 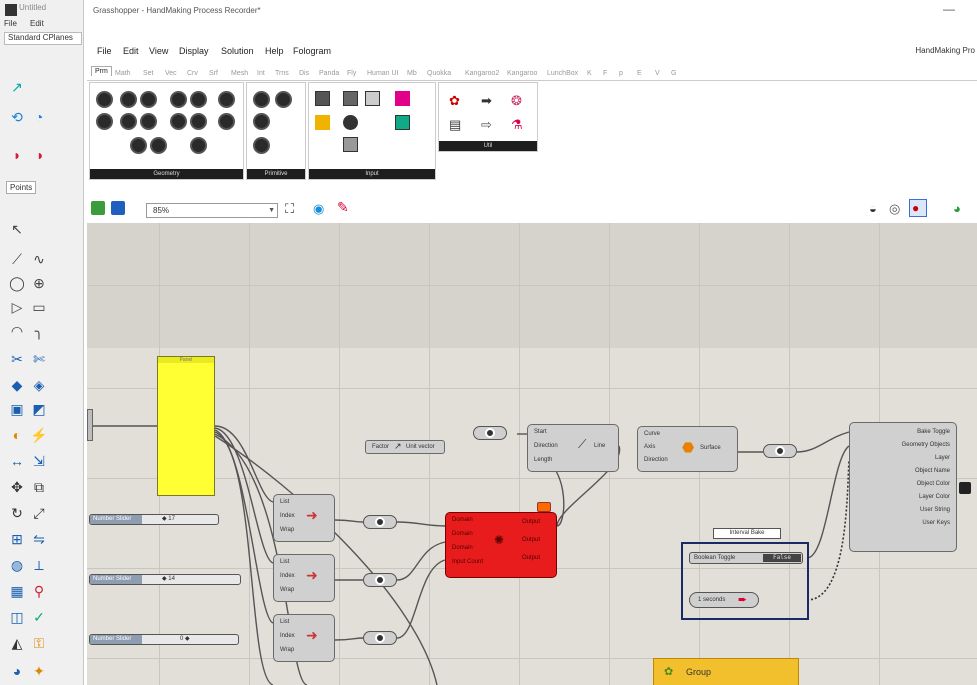 I want to click on shaded-view-icon: ◗, so click(x=17, y=155).